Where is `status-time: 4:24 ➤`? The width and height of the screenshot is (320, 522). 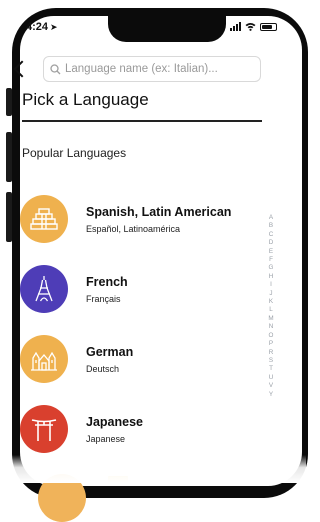 status-time: 4:24 ➤ is located at coordinates (42, 27).